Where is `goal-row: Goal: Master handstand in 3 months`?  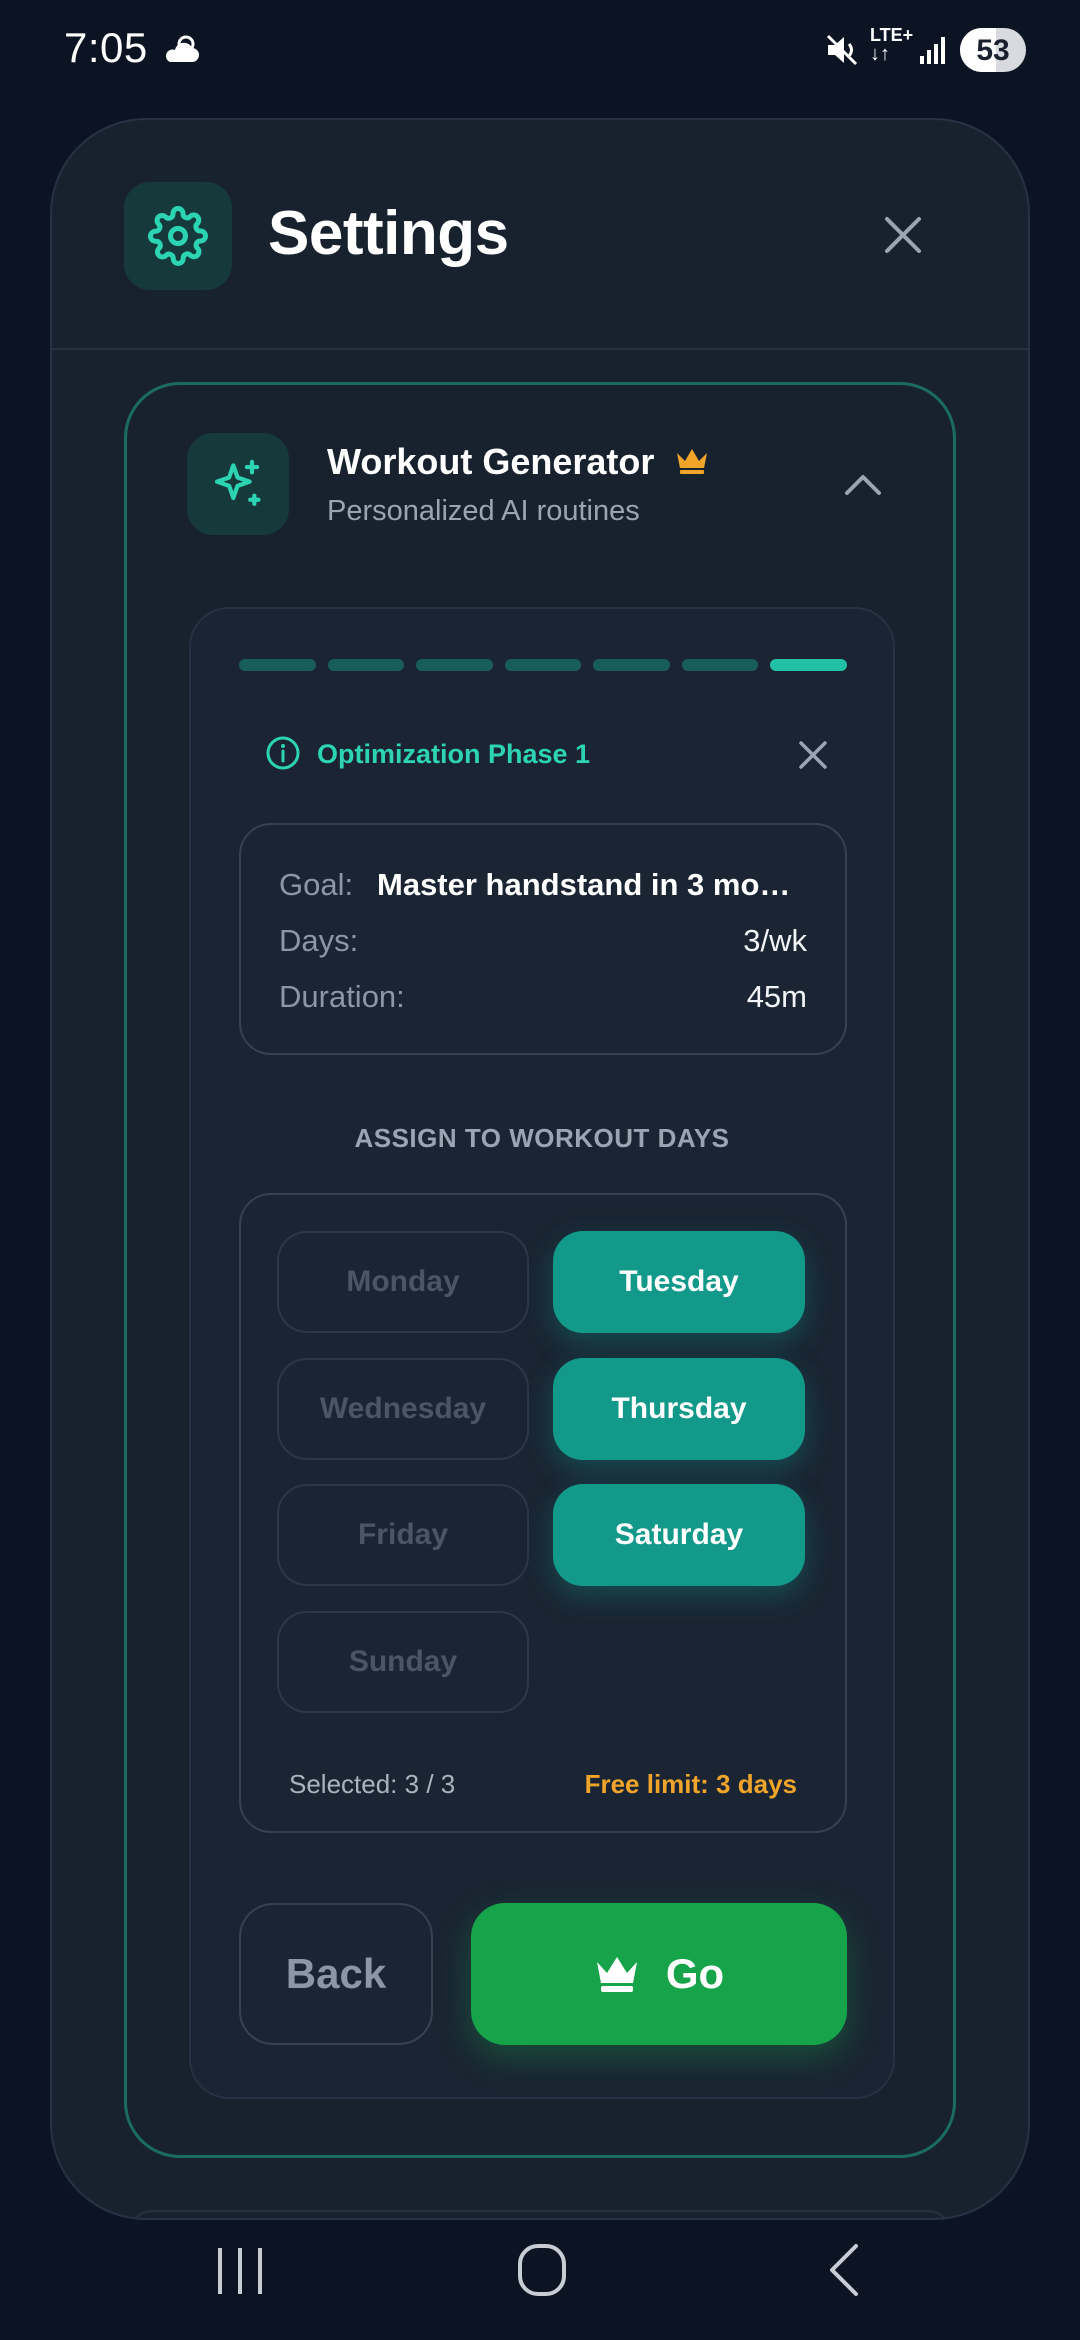 goal-row: Goal: Master handstand in 3 months is located at coordinates (543, 887).